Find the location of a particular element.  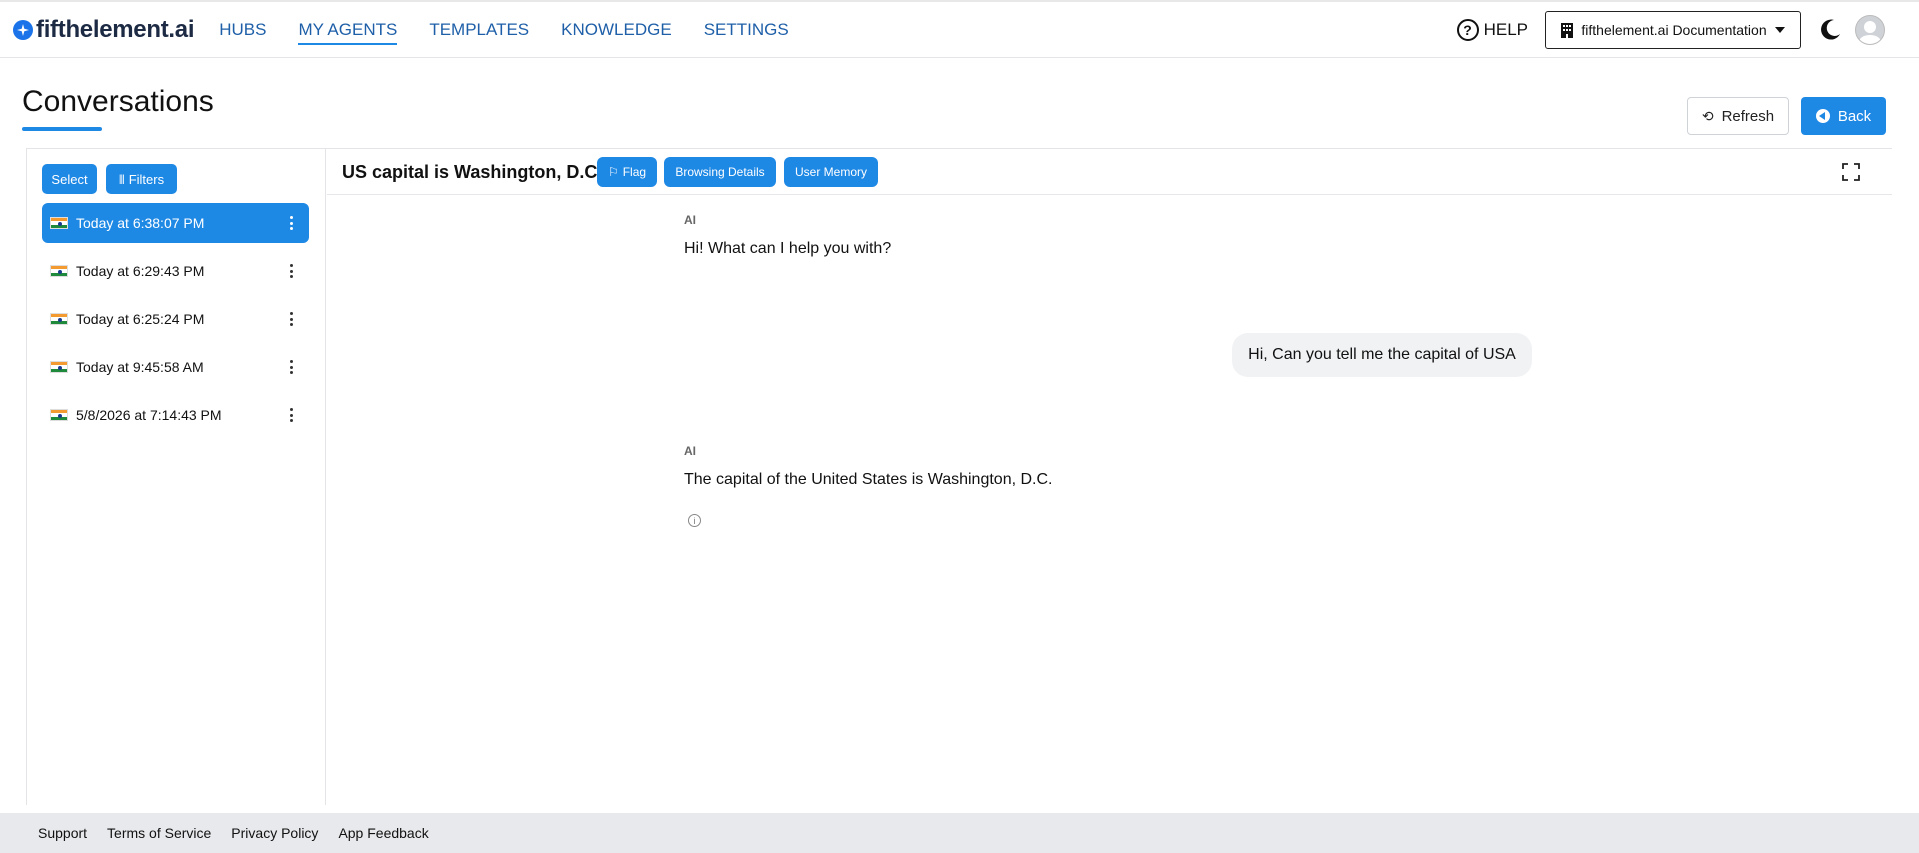

app-logo: fifthelement.ai is located at coordinates (104, 29).